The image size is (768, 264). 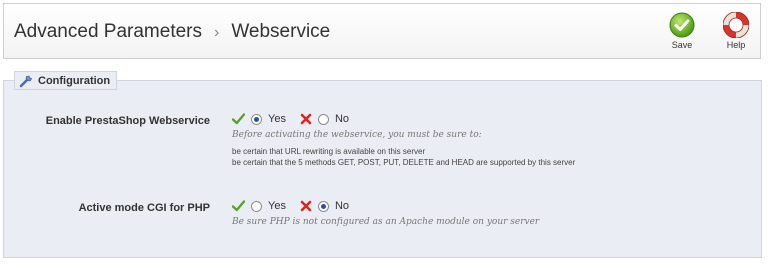 What do you see at coordinates (256, 119) in the screenshot?
I see `enable-webservice-yes-radio` at bounding box center [256, 119].